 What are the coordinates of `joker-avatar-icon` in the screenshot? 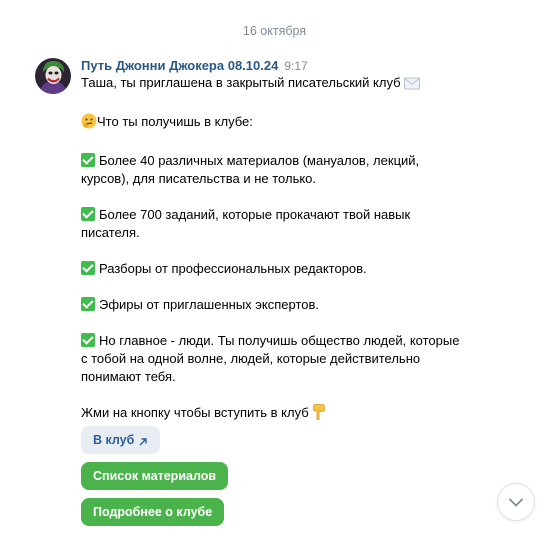 It's located at (53, 76).